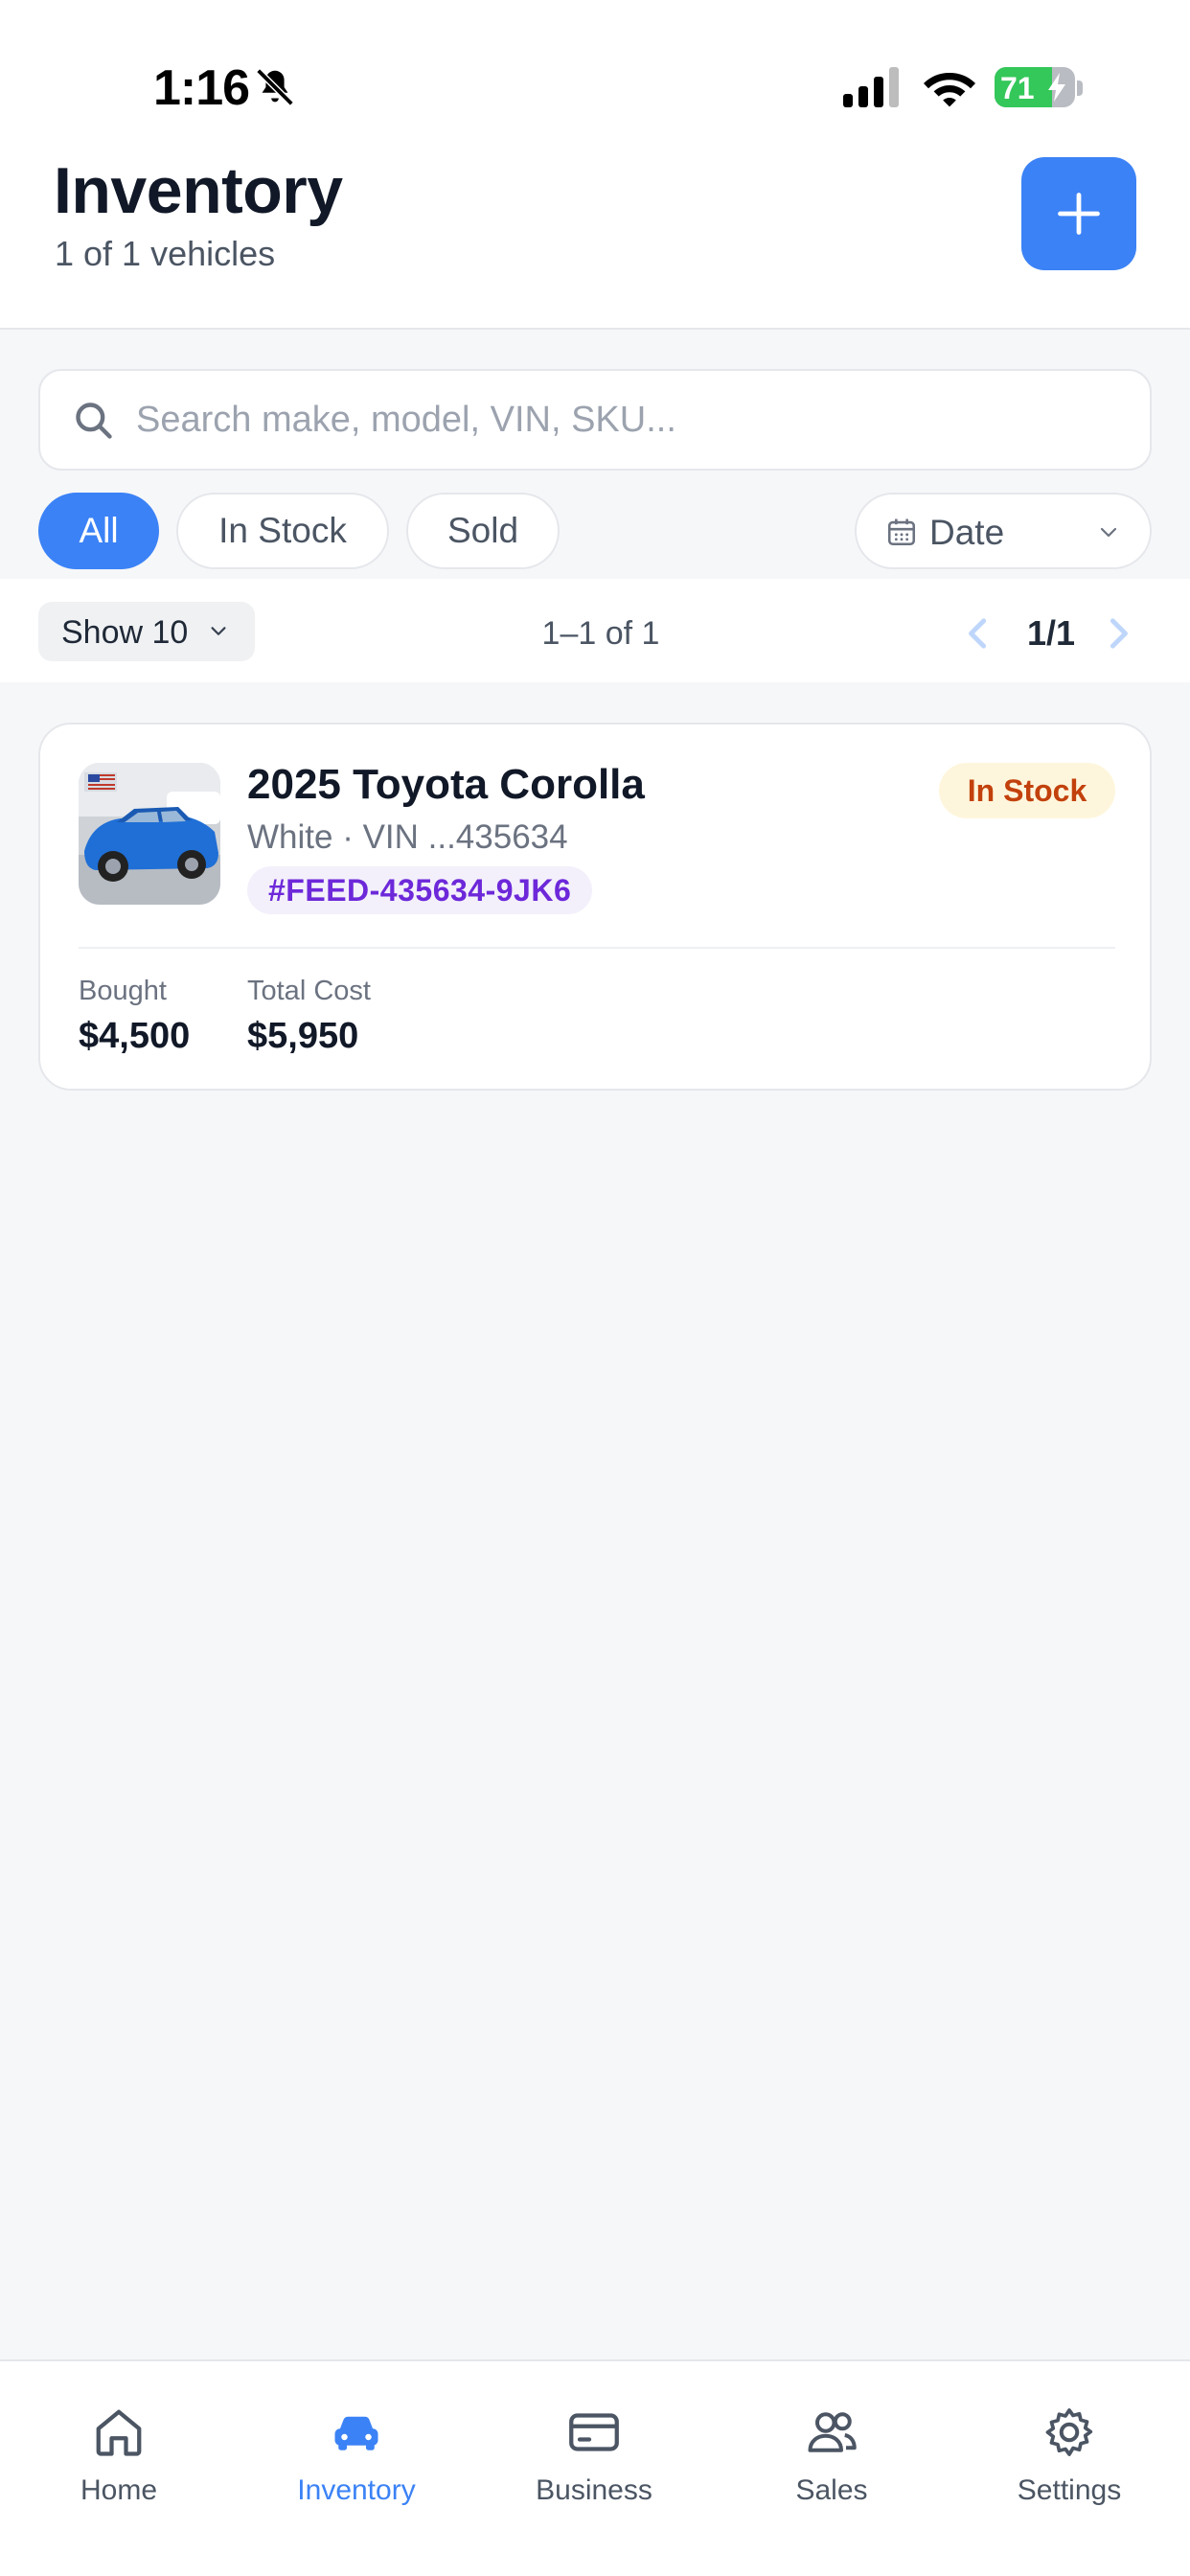 The image size is (1190, 2576). I want to click on vehicle-details: White · VIN ...435634, so click(408, 837).